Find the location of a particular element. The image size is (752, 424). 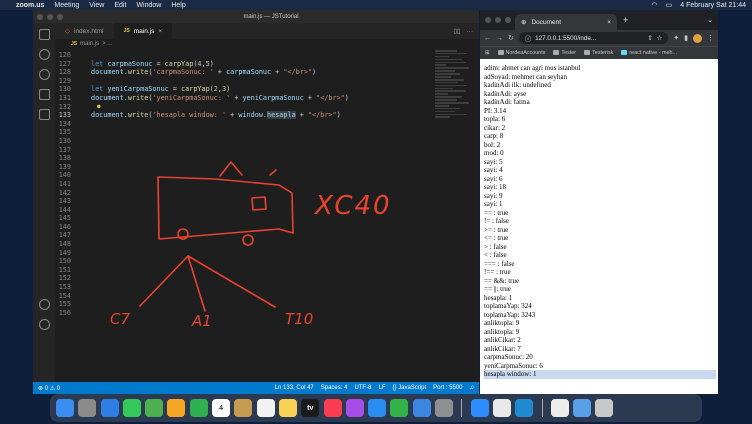

menu-help: Help is located at coordinates (178, 5).